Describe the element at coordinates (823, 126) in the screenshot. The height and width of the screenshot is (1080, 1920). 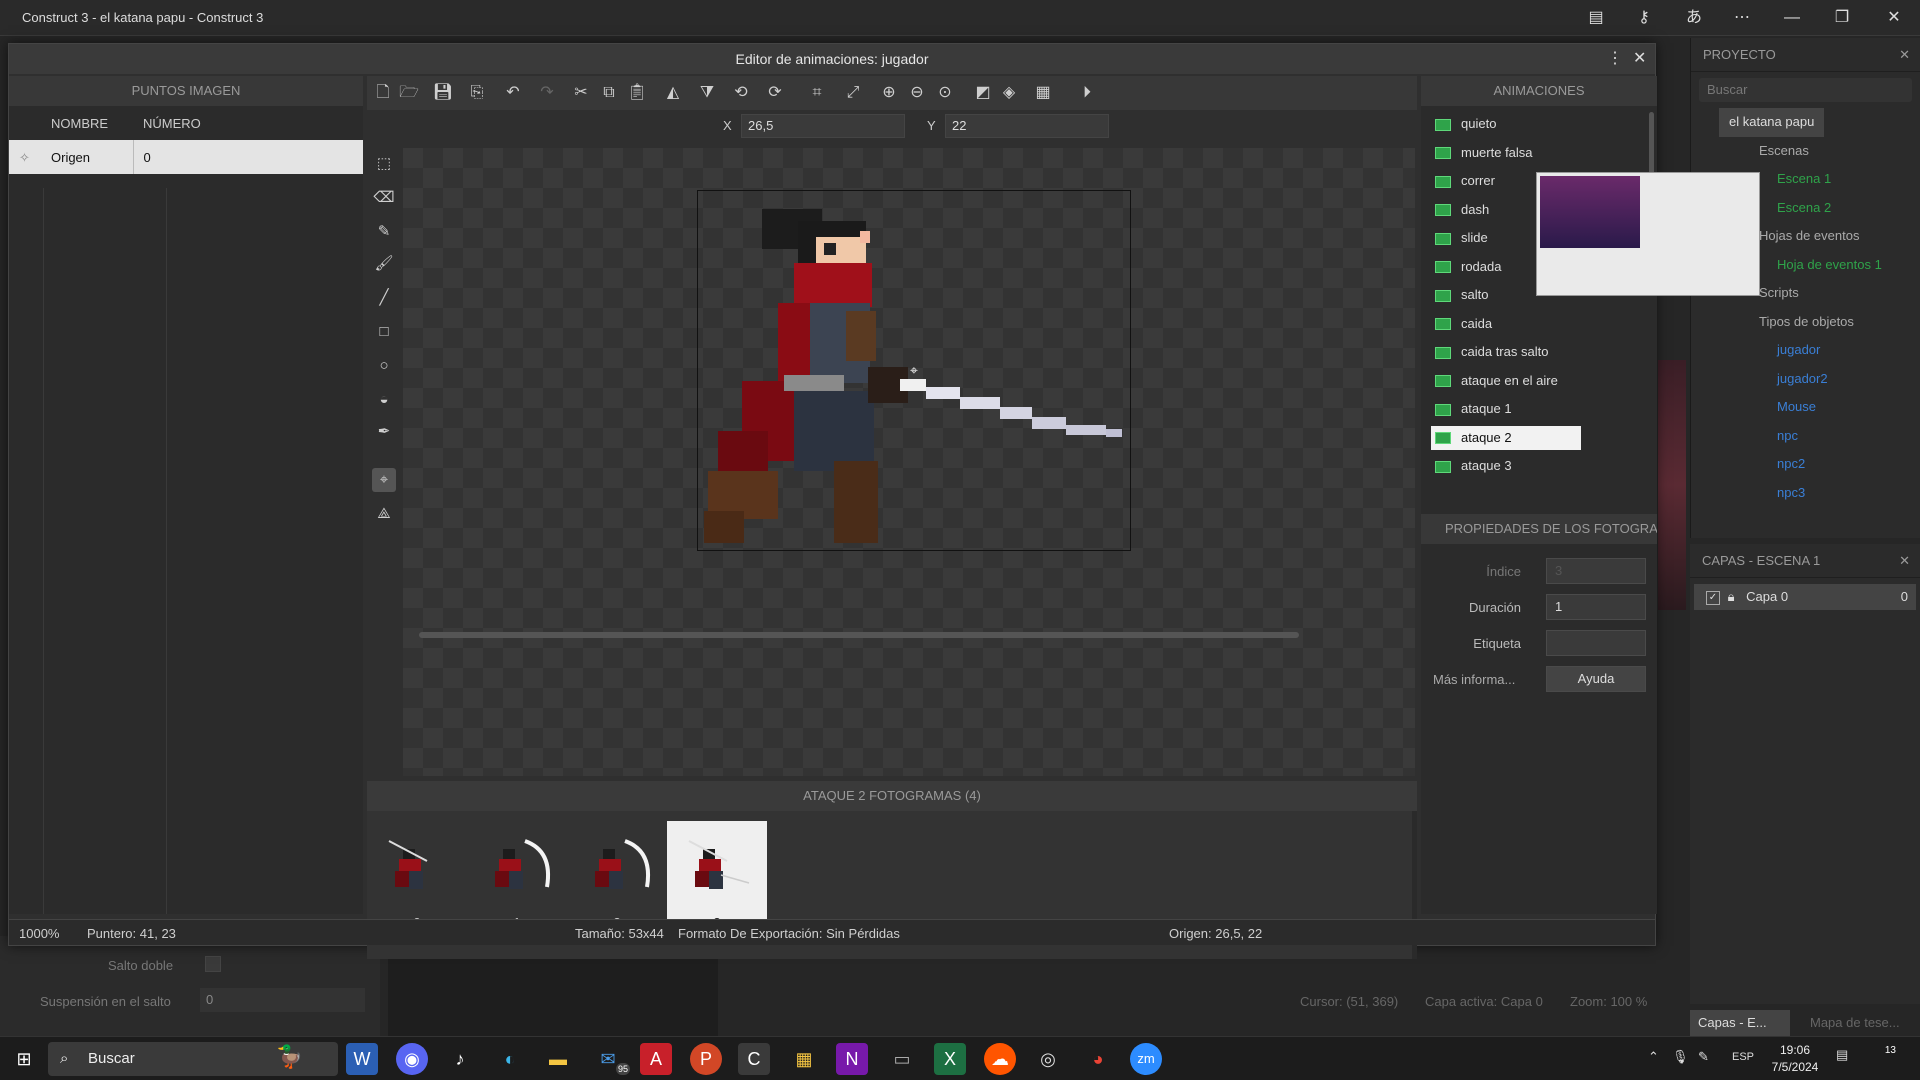
I see `x-input: 26,5` at that location.